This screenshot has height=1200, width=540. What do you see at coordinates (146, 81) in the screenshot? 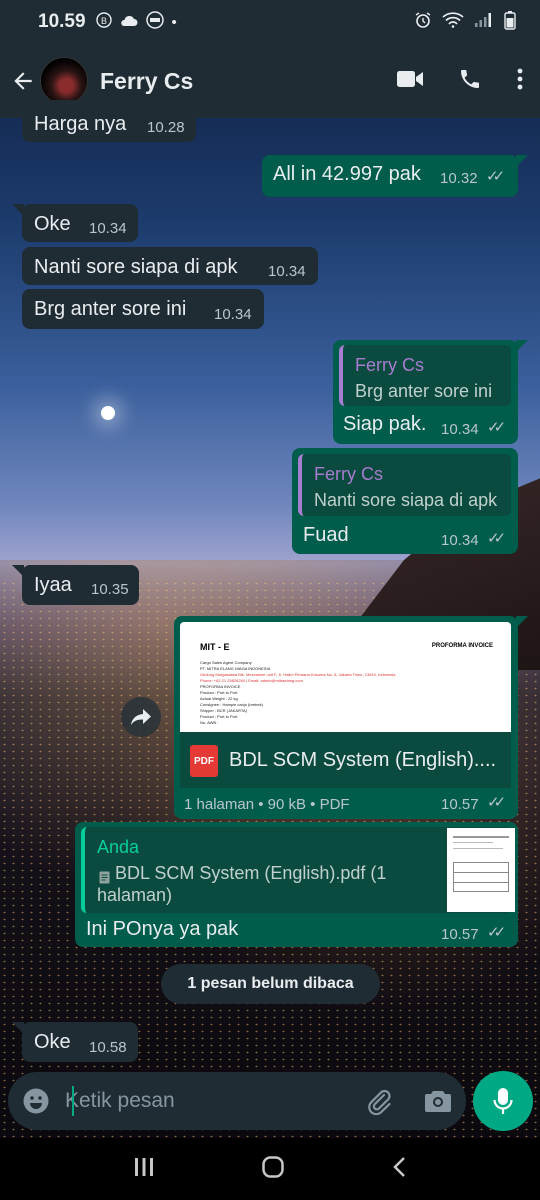
I see `contact-name: Ferry Cs` at bounding box center [146, 81].